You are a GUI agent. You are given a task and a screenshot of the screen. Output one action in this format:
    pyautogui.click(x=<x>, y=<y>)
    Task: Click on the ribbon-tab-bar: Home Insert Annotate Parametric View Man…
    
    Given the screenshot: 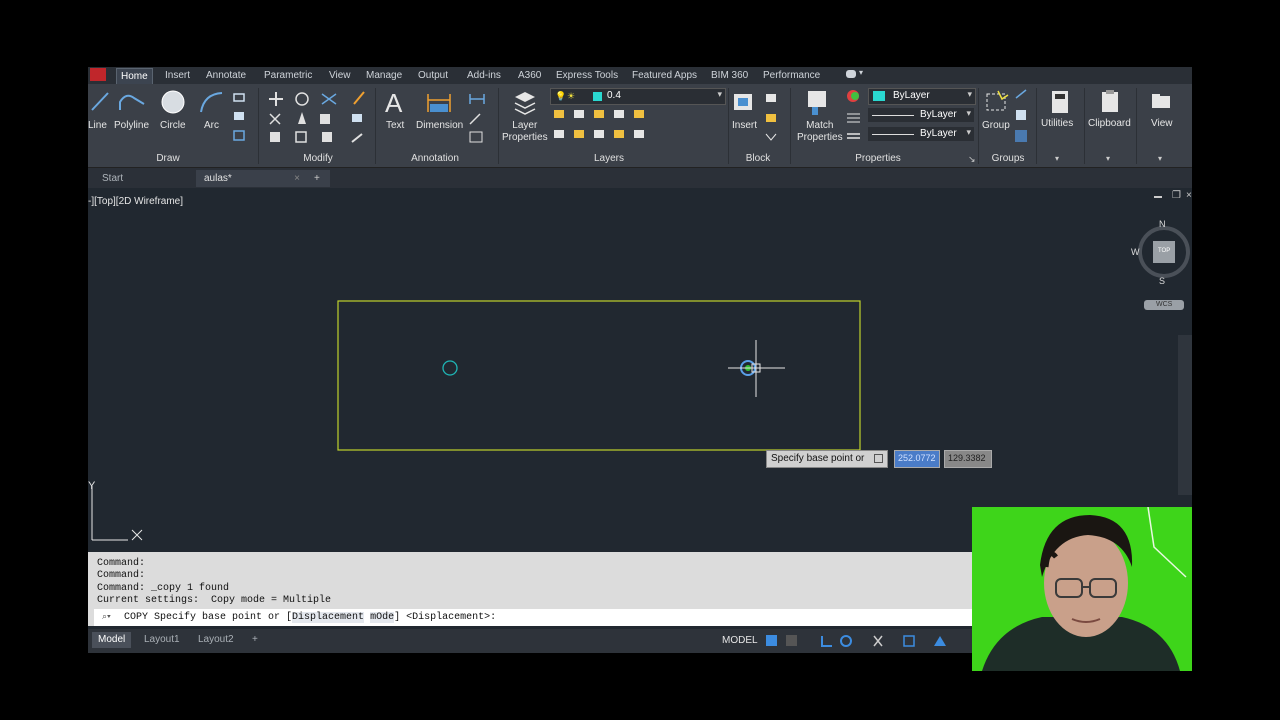 What is the action you would take?
    pyautogui.click(x=640, y=75)
    